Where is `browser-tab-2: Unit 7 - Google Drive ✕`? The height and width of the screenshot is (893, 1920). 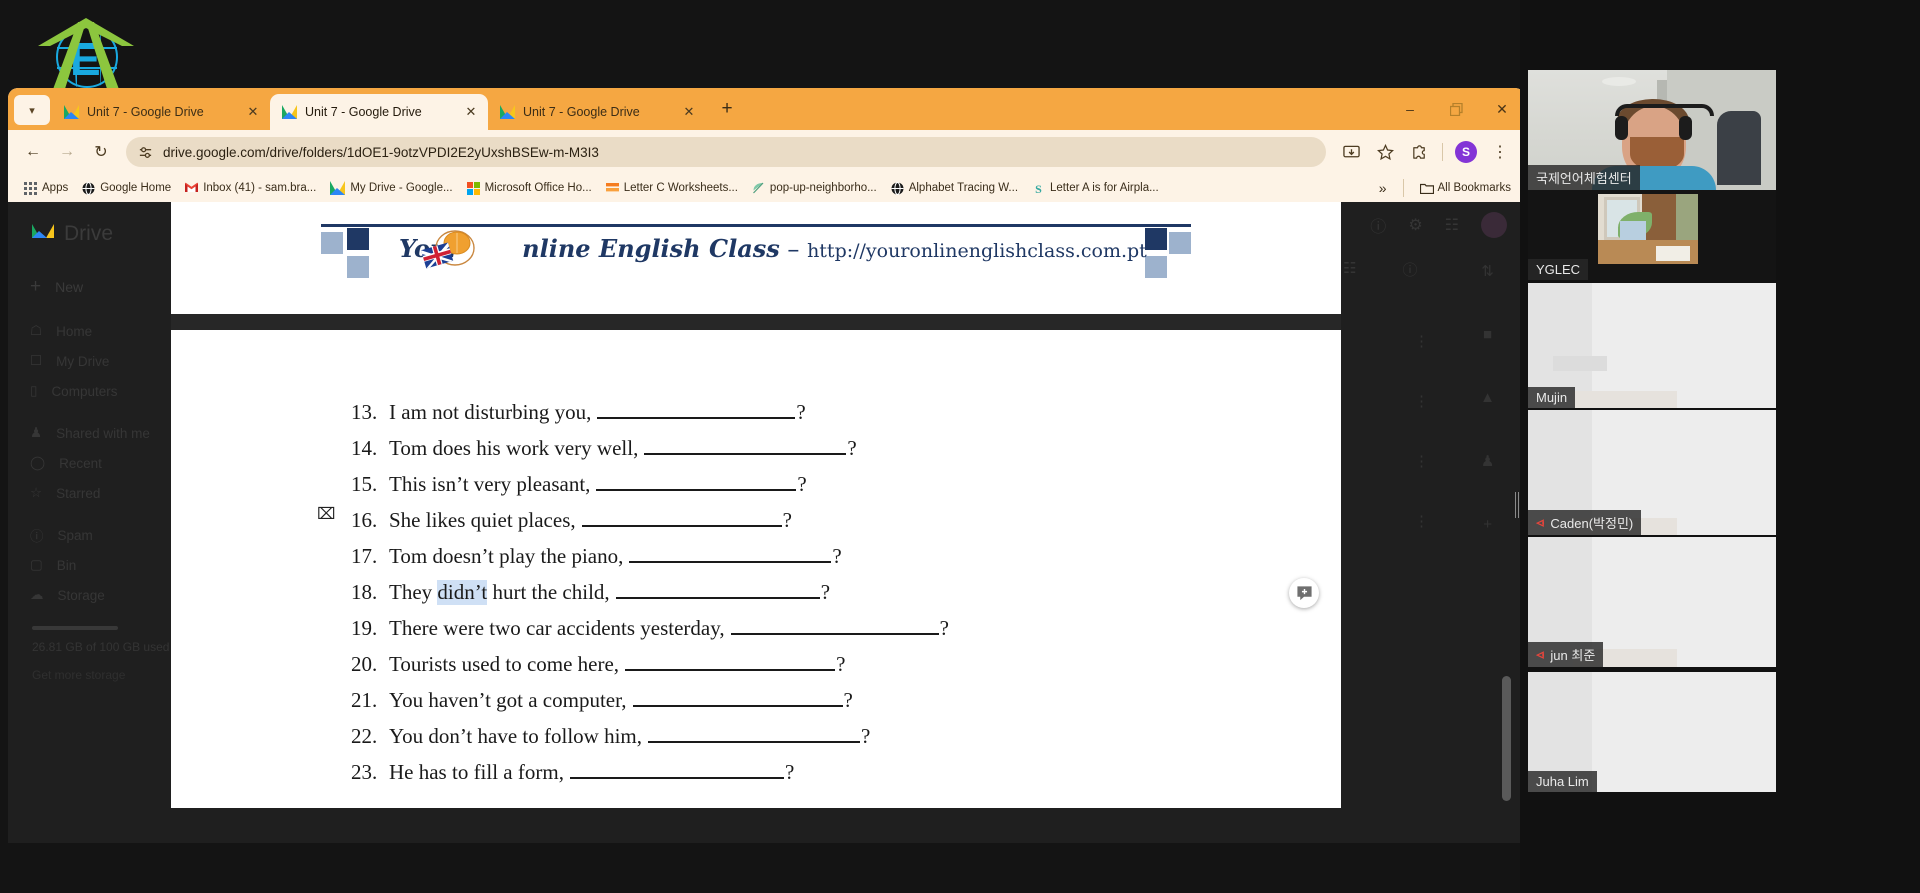 browser-tab-2: Unit 7 - Google Drive ✕ is located at coordinates (379, 112).